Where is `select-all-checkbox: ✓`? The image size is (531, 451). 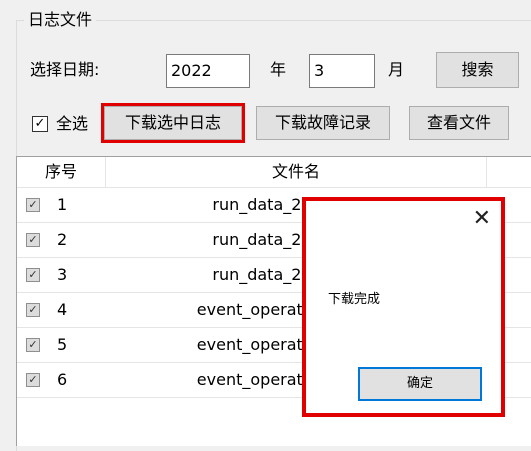 select-all-checkbox: ✓ is located at coordinates (40, 124).